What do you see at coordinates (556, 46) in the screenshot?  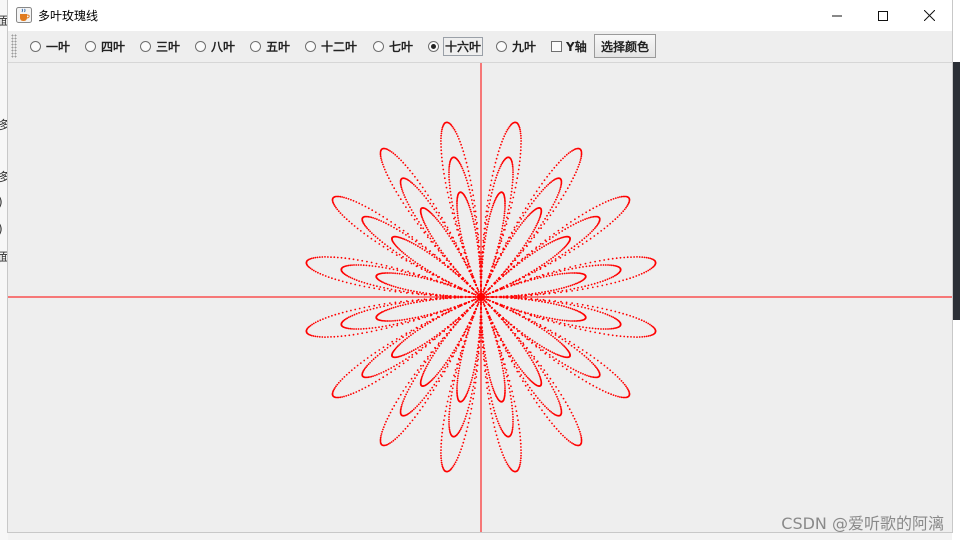 I see `checkbox-icon` at bounding box center [556, 46].